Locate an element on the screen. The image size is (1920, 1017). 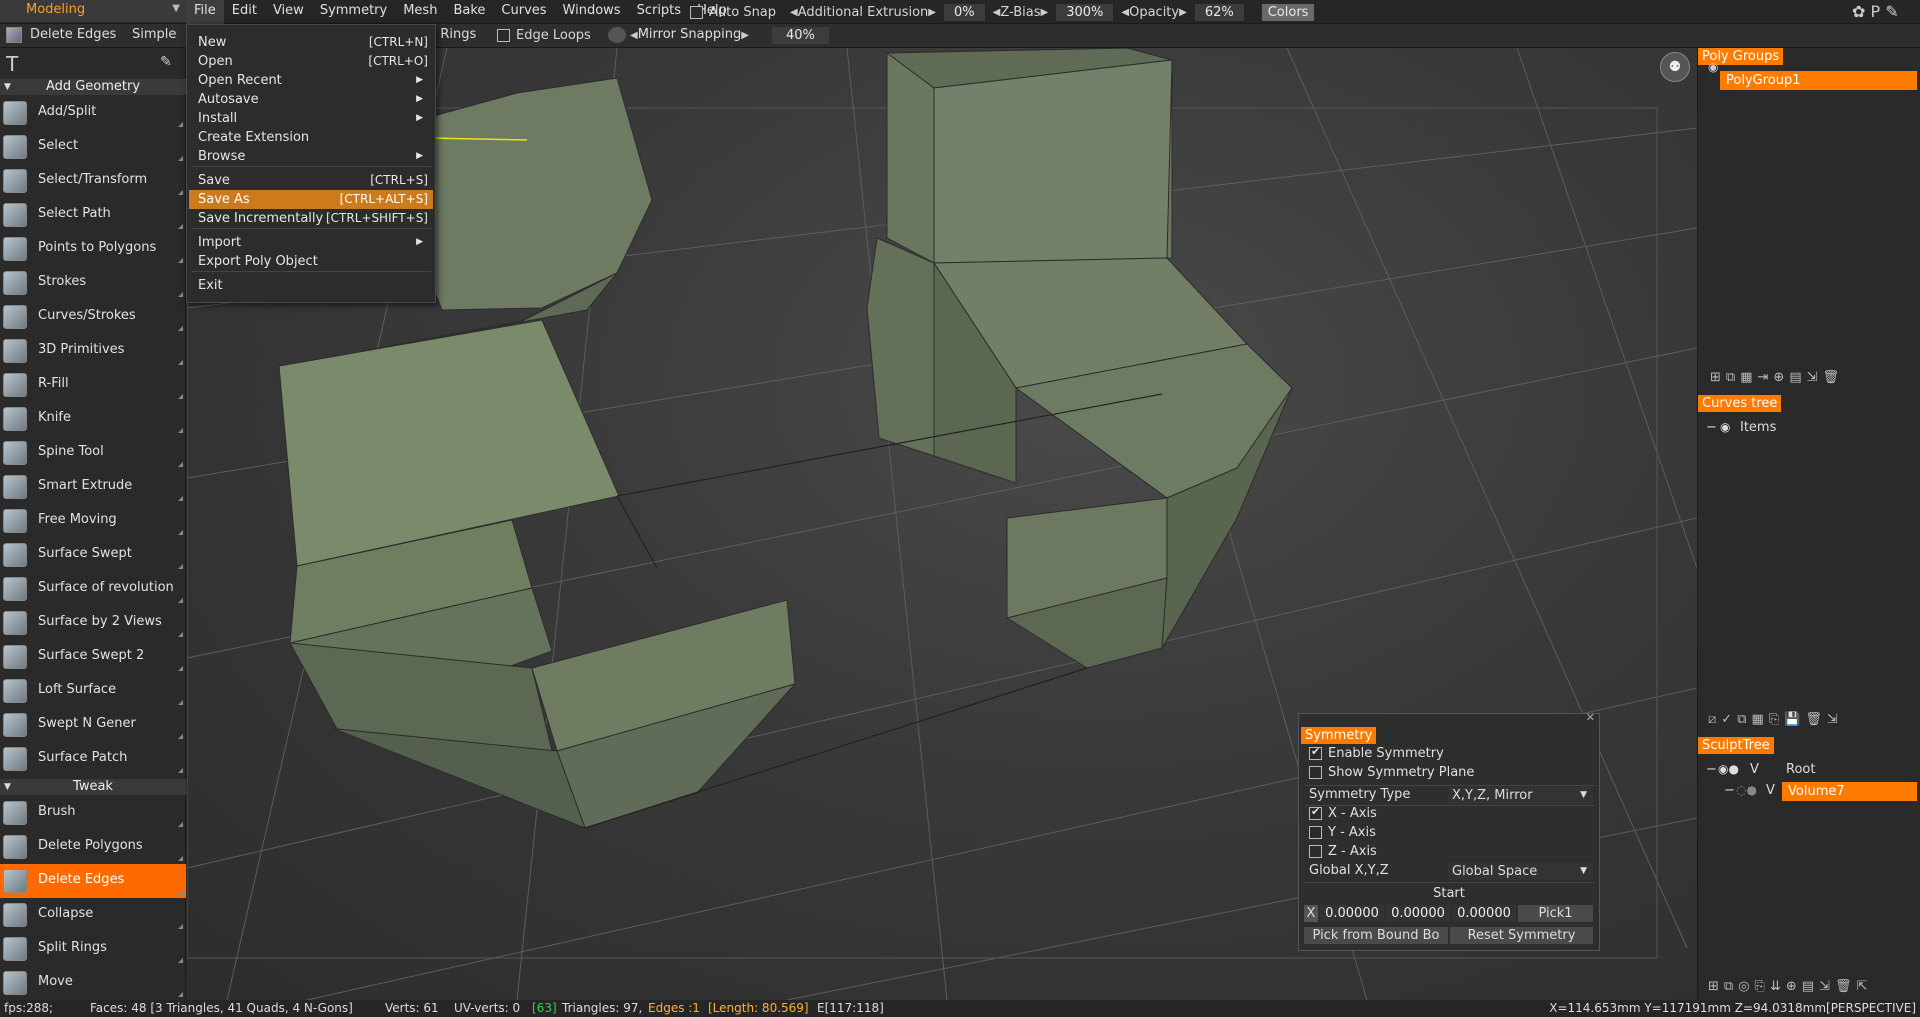
file-menu-save-incrementally: Save Incrementally [CTRL+SHIFT+S] is located at coordinates (311, 218).